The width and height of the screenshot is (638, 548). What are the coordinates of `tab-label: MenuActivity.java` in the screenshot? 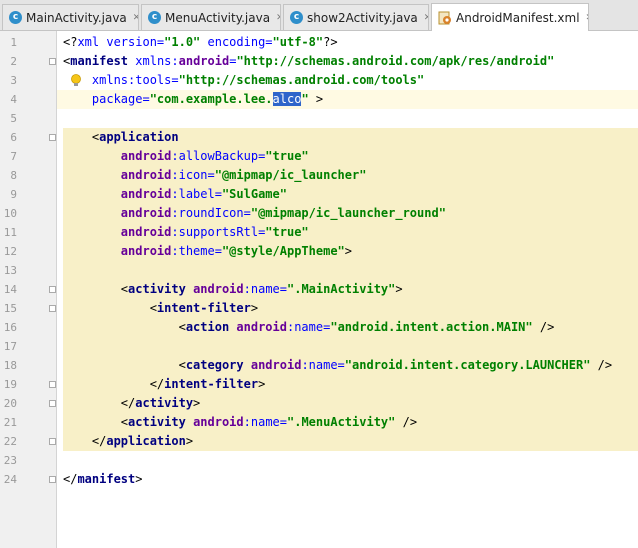 It's located at (218, 17).